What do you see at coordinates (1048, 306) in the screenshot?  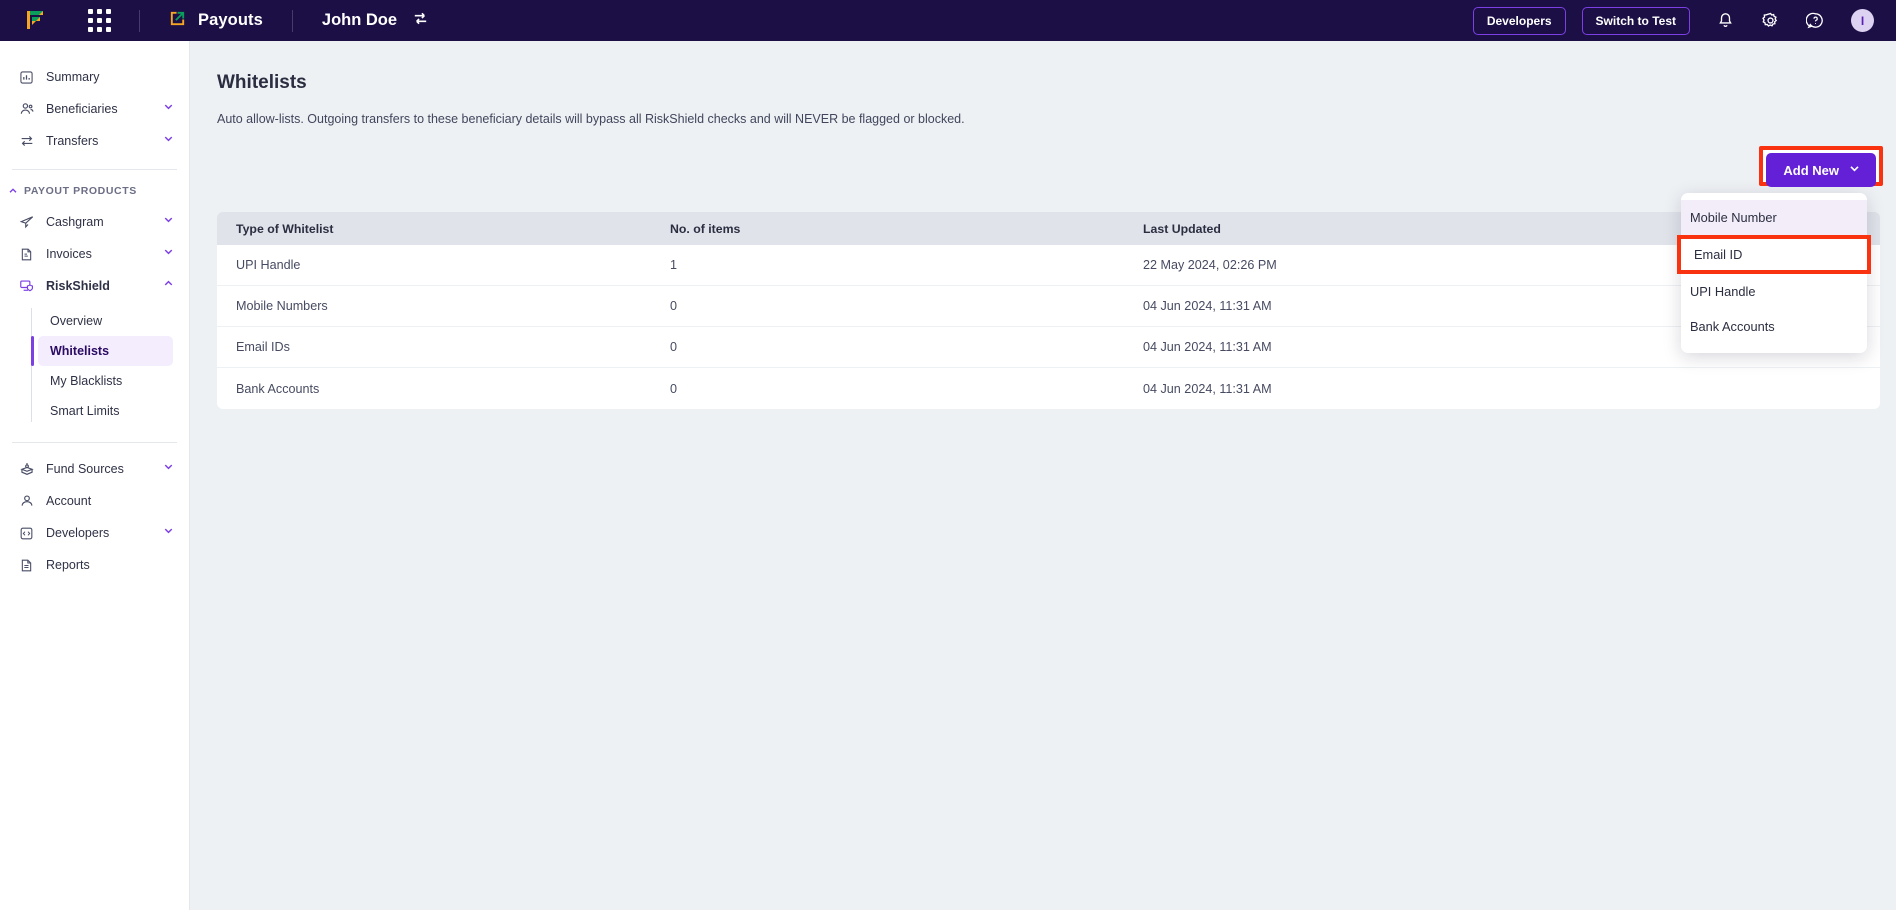 I see `table-row: Mobile Numbers 0 04 Jun 2024, 11:31 AM` at bounding box center [1048, 306].